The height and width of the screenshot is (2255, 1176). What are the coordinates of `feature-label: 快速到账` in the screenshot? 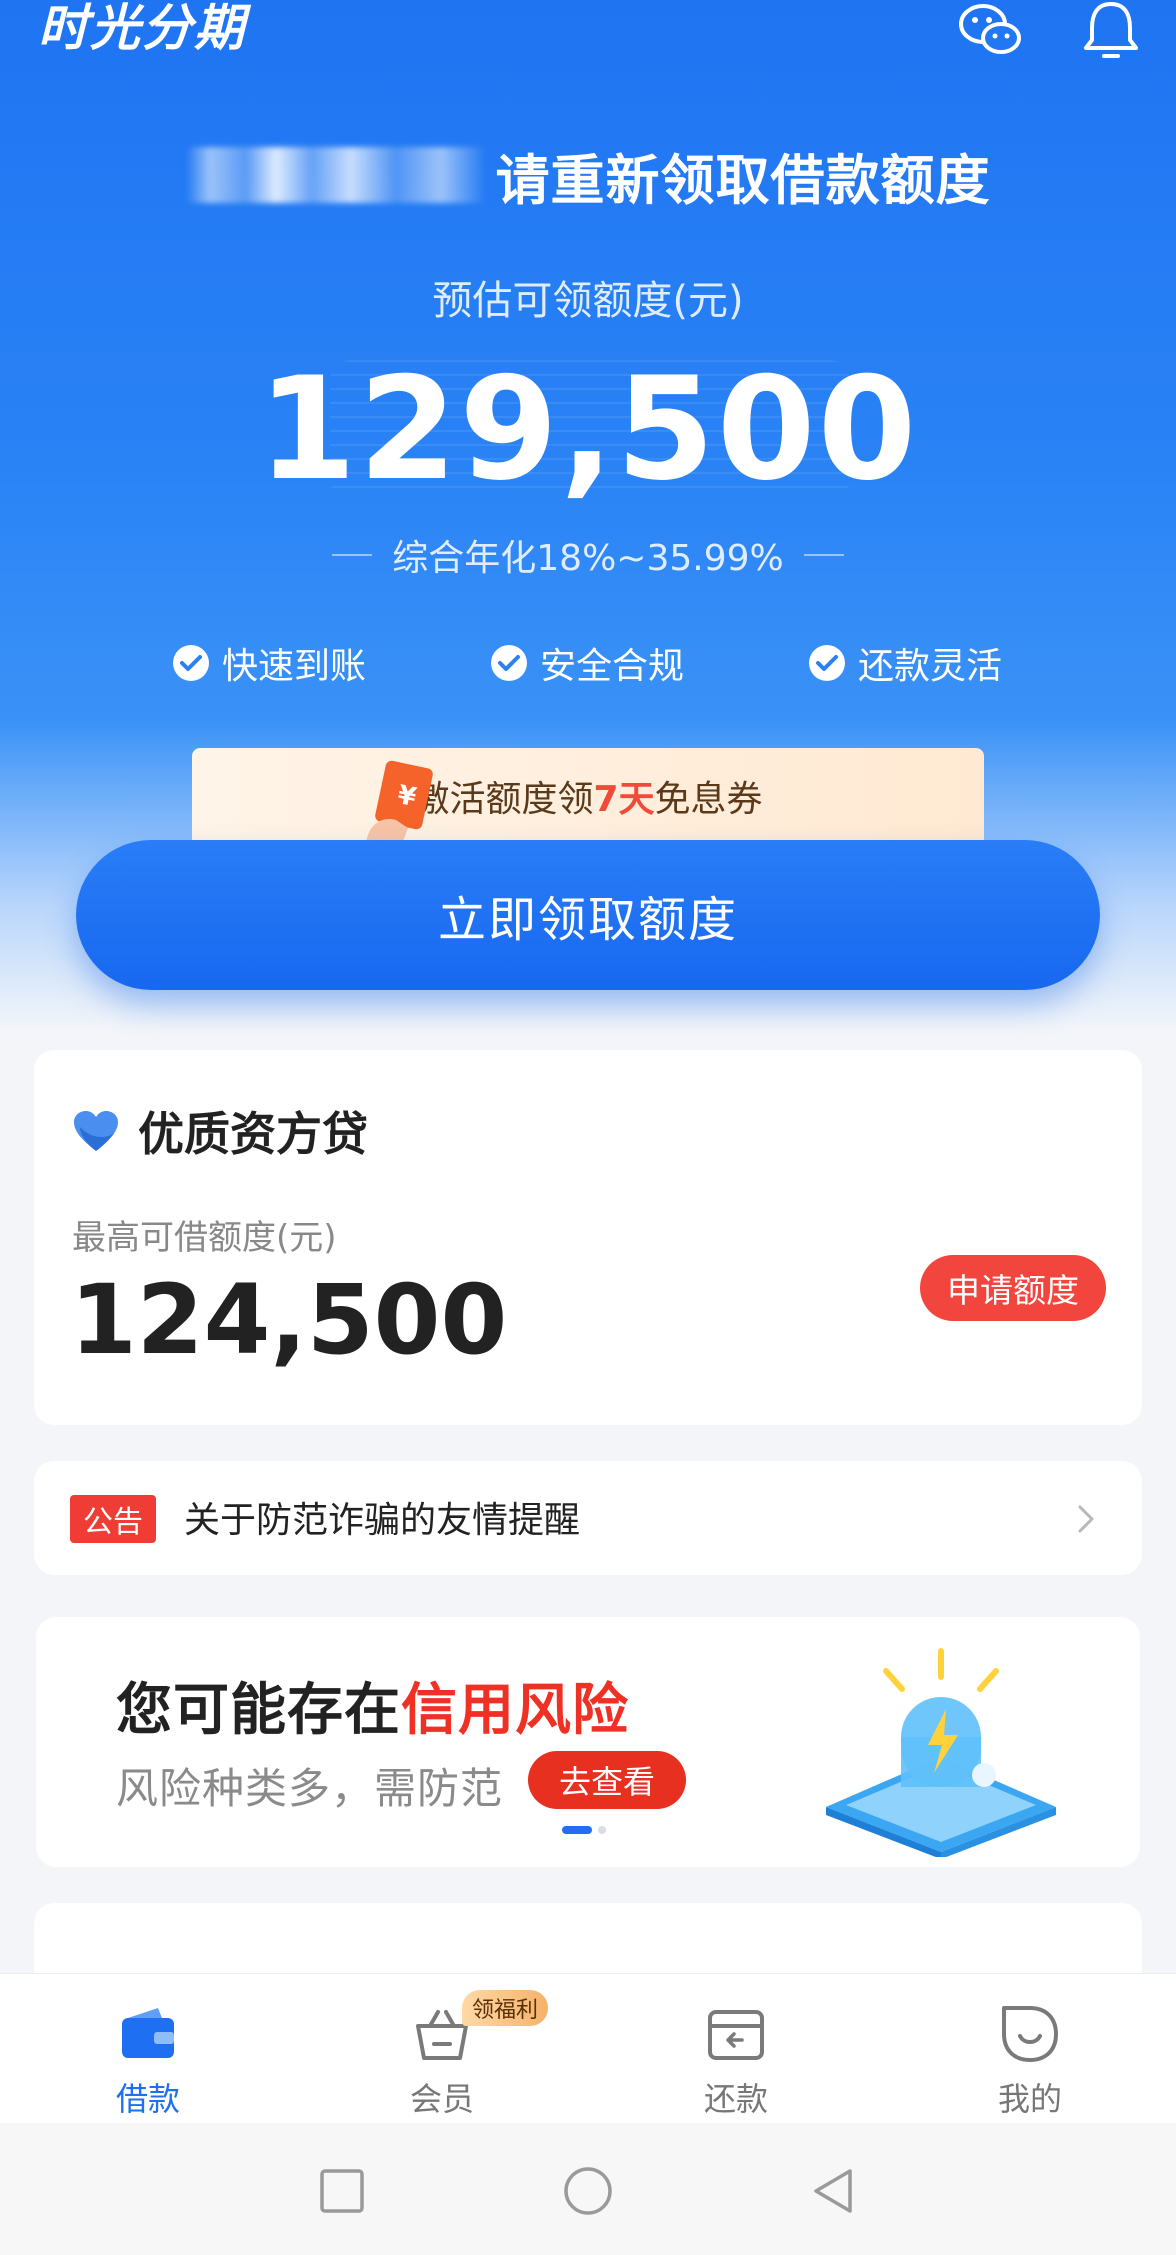 It's located at (294, 666).